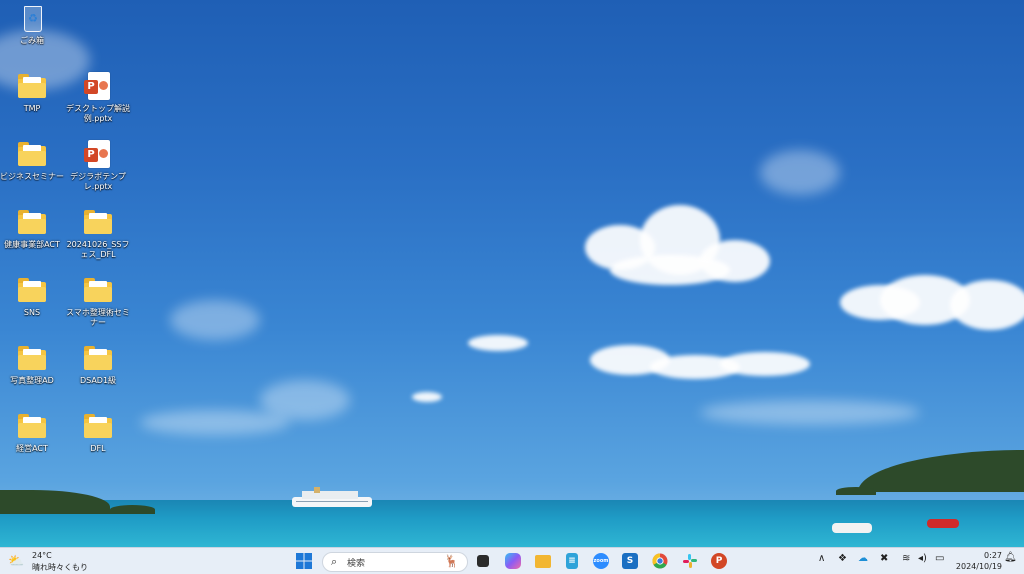 Image resolution: width=1024 pixels, height=574 pixels. I want to click on file-pptx-desktop-example: P デスクトップ解説例.pptx, so click(98, 98).